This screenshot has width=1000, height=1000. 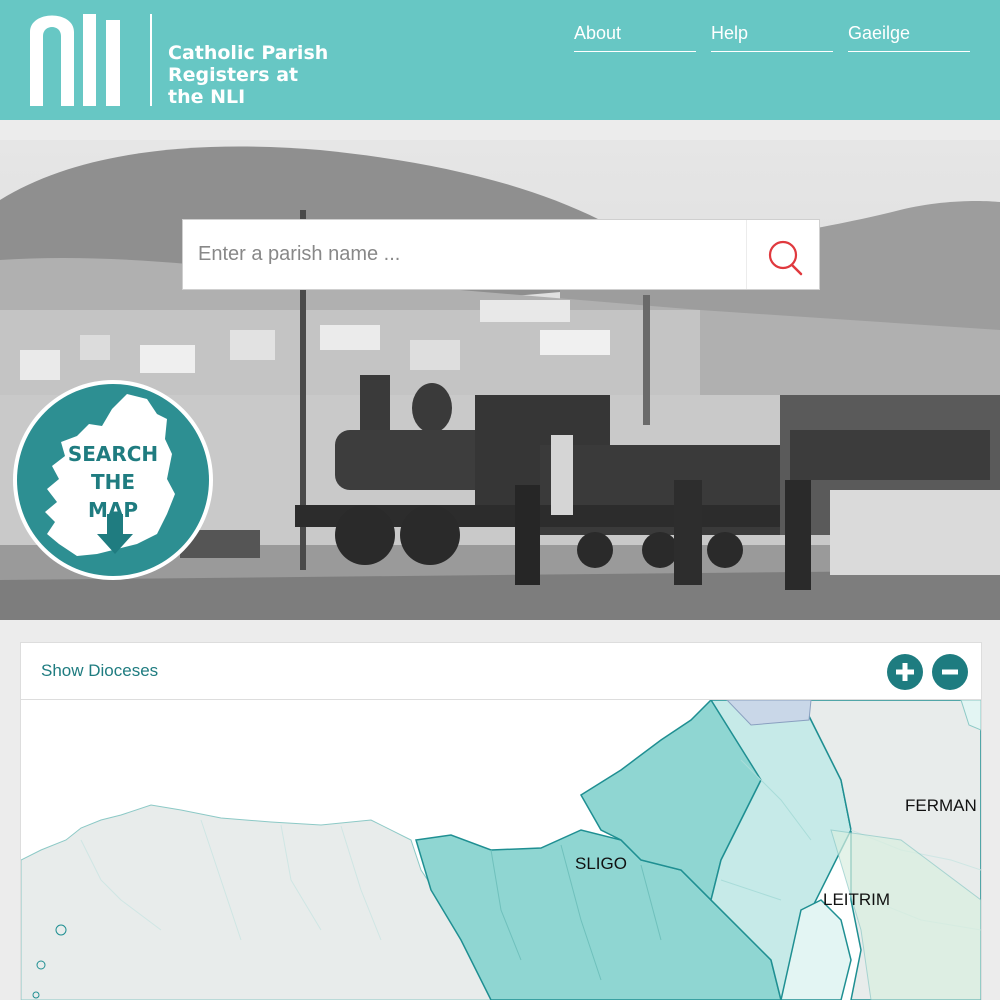 I want to click on parish-search-box, so click(x=501, y=254).